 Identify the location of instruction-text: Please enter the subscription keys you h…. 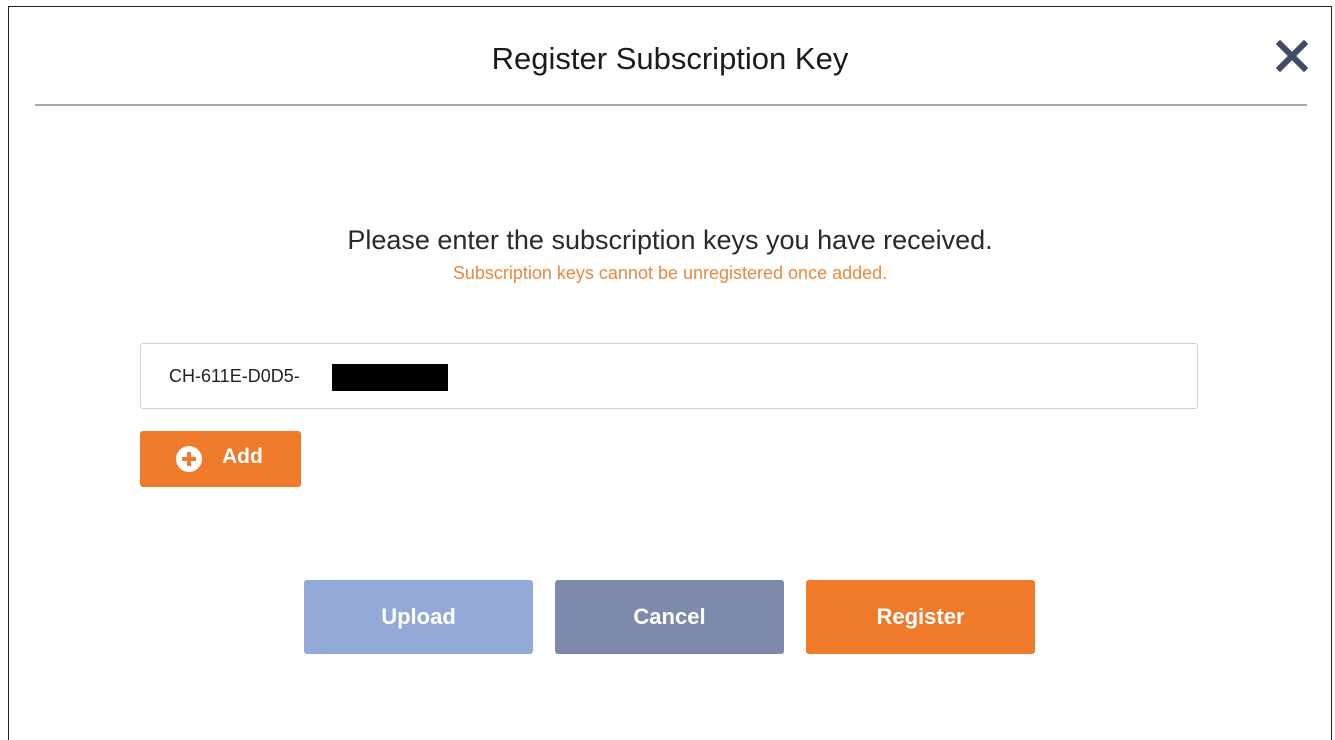
(670, 240).